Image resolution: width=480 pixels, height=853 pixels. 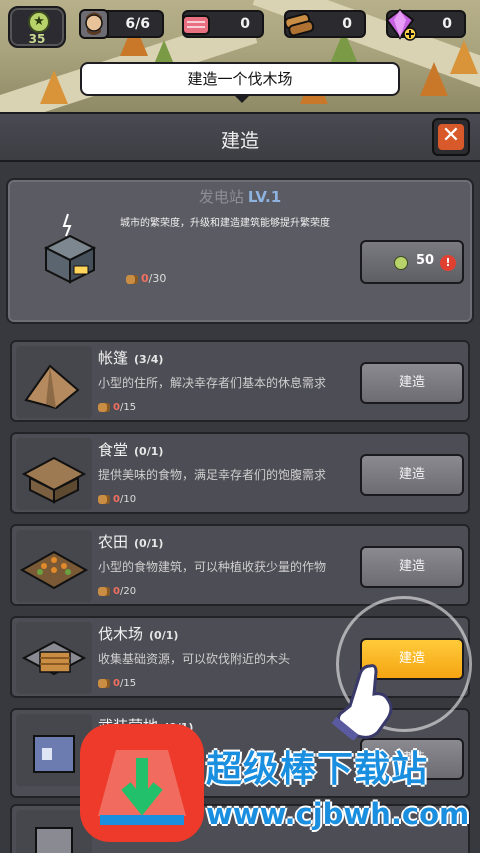 I want to click on building-description: 小型的住所，解决幸存者们基本的休息需求, so click(x=212, y=383).